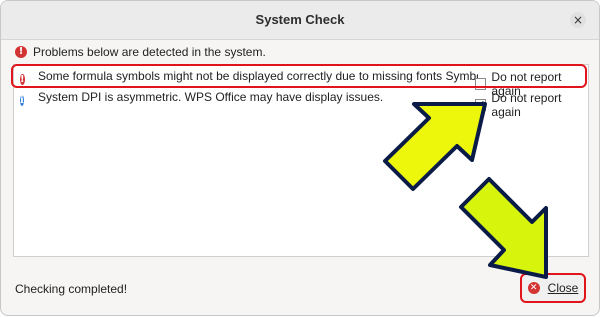 Image resolution: width=600 pixels, height=317 pixels. I want to click on close-circle-icon: ✕, so click(533, 288).